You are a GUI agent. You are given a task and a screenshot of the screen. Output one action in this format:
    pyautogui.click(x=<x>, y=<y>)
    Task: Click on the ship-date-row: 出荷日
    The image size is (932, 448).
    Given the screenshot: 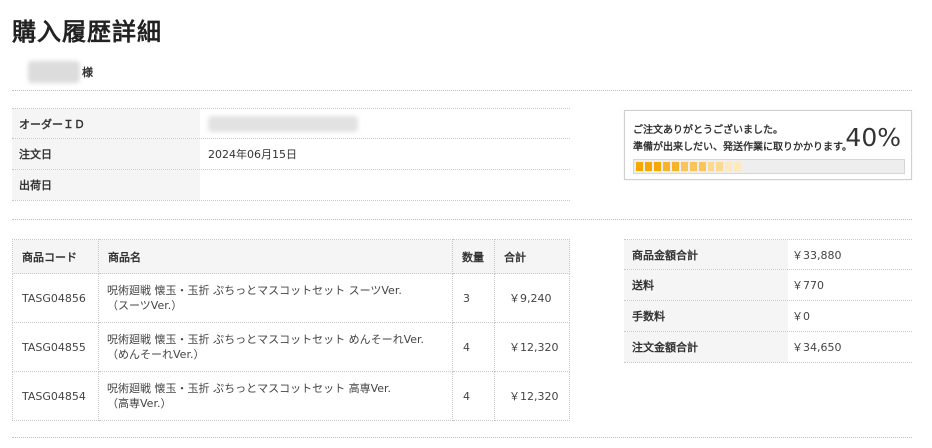 What is the action you would take?
    pyautogui.click(x=291, y=185)
    